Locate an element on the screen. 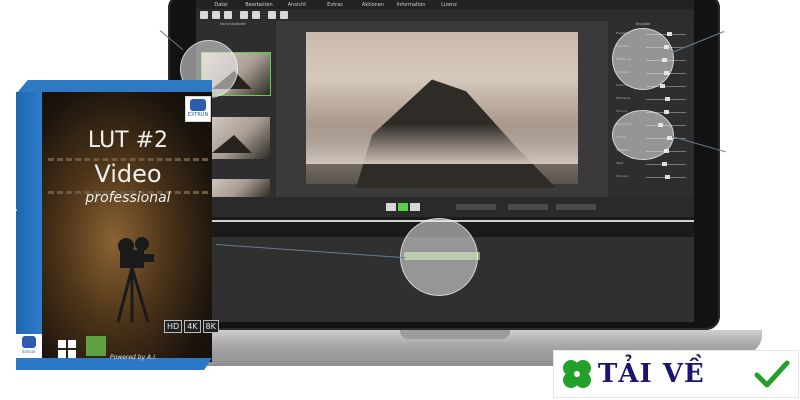  badge-8k: 8K is located at coordinates (210, 326).